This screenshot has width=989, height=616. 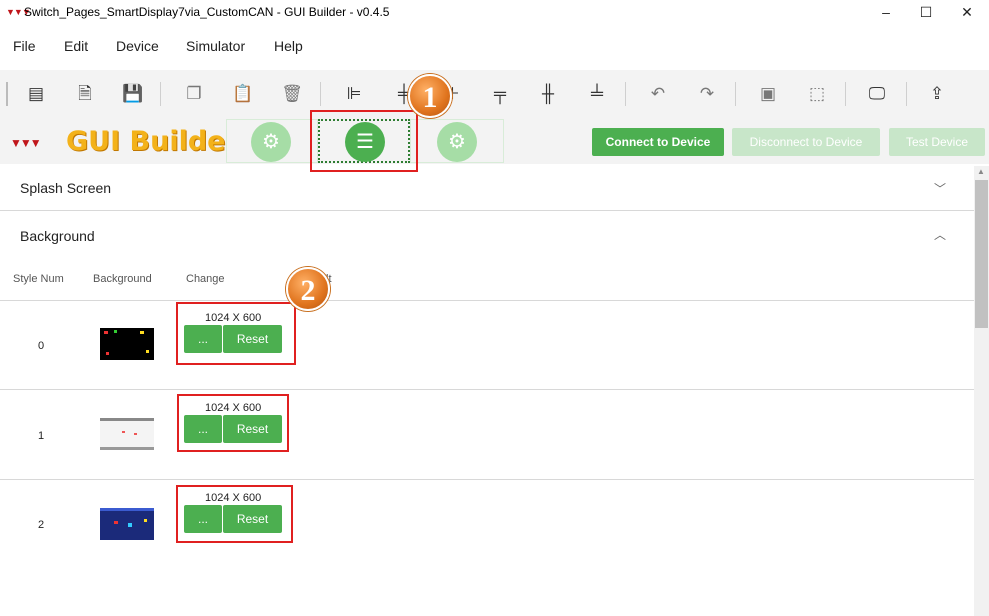 What do you see at coordinates (7, 94) in the screenshot?
I see `toolbar-grip` at bounding box center [7, 94].